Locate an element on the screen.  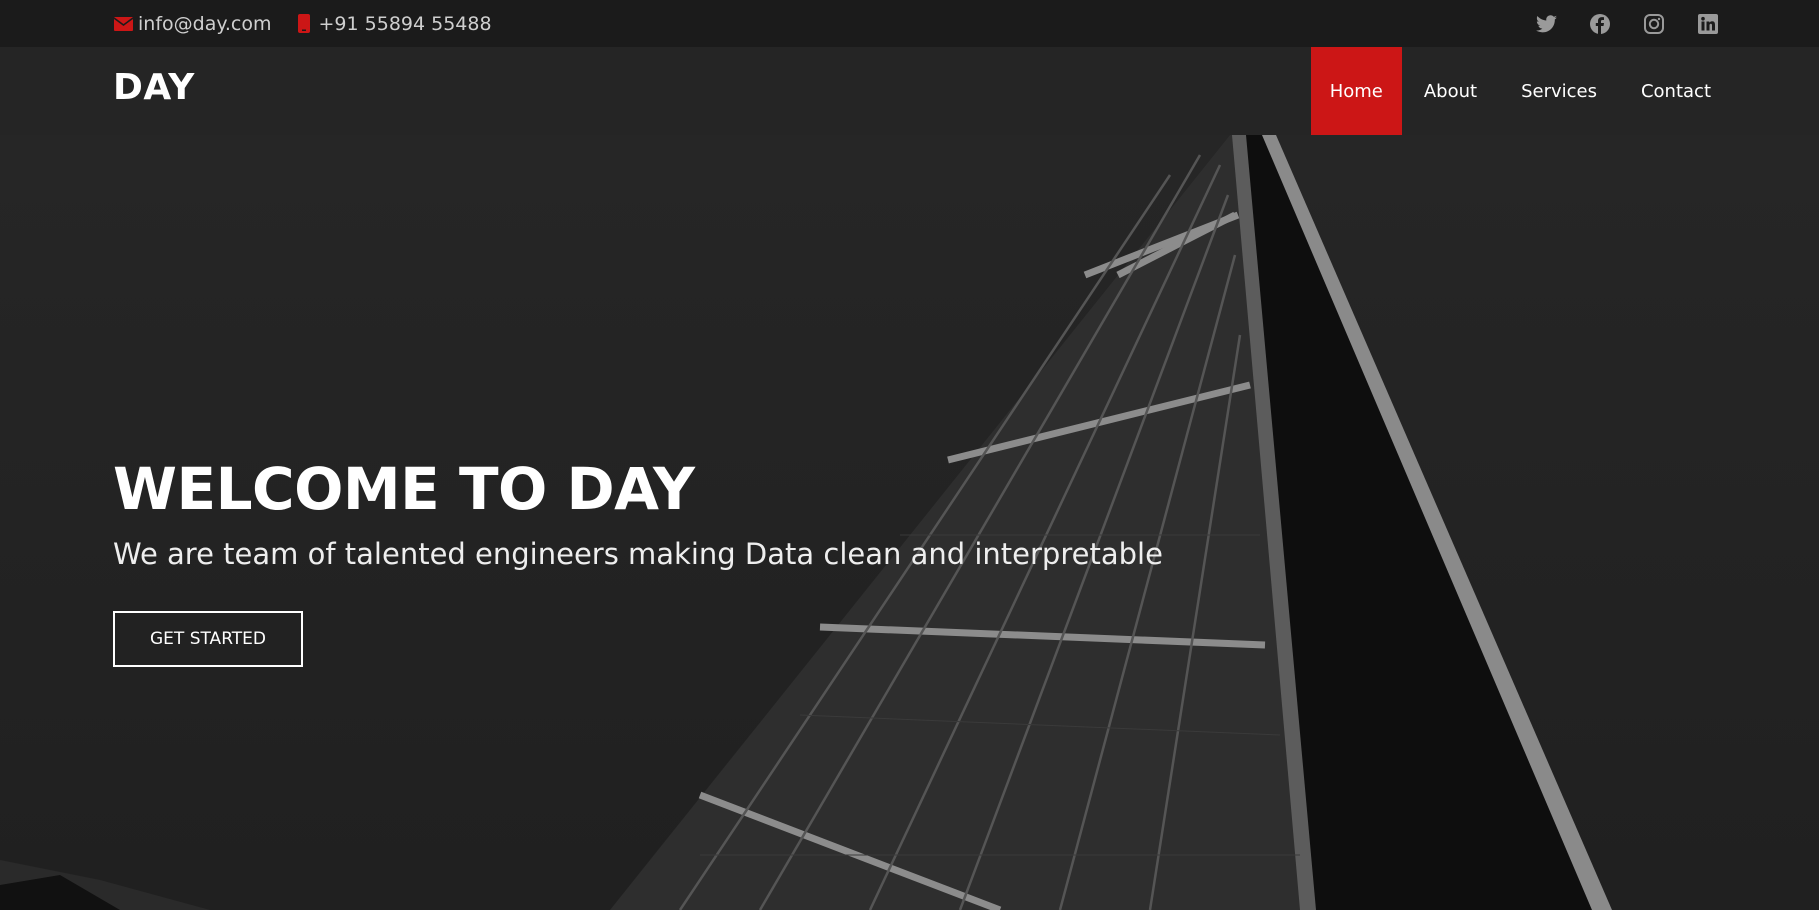
main-nav: Home About Services Contact is located at coordinates (1521, 91).